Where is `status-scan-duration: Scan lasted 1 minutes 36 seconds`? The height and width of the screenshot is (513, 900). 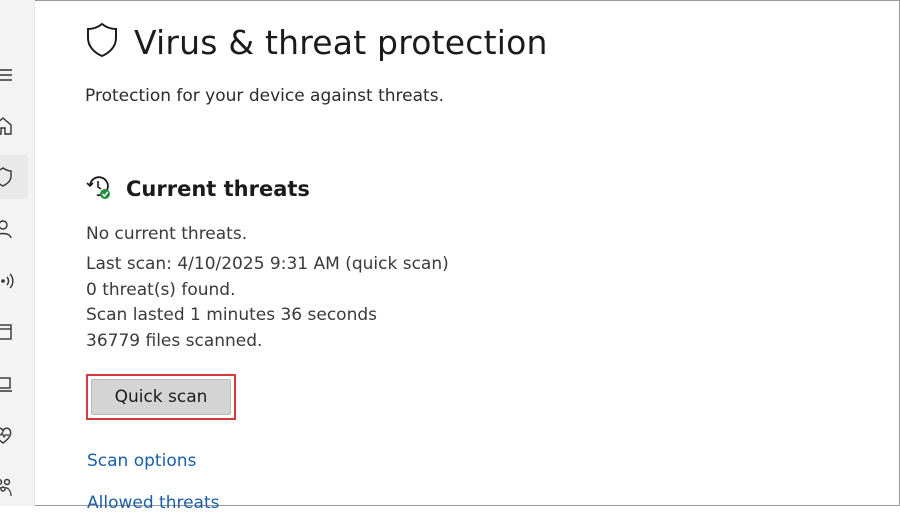 status-scan-duration: Scan lasted 1 minutes 36 seconds is located at coordinates (232, 315).